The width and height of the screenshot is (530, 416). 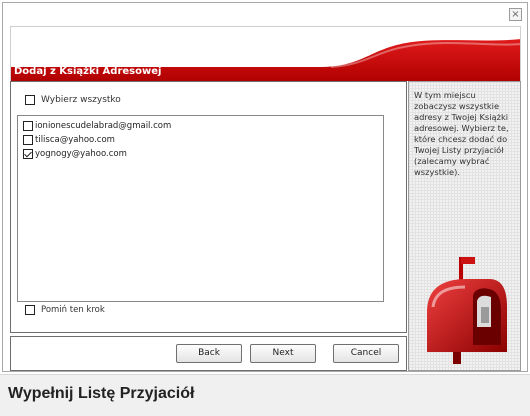 What do you see at coordinates (30, 100) in the screenshot?
I see `select-all-checkbox` at bounding box center [30, 100].